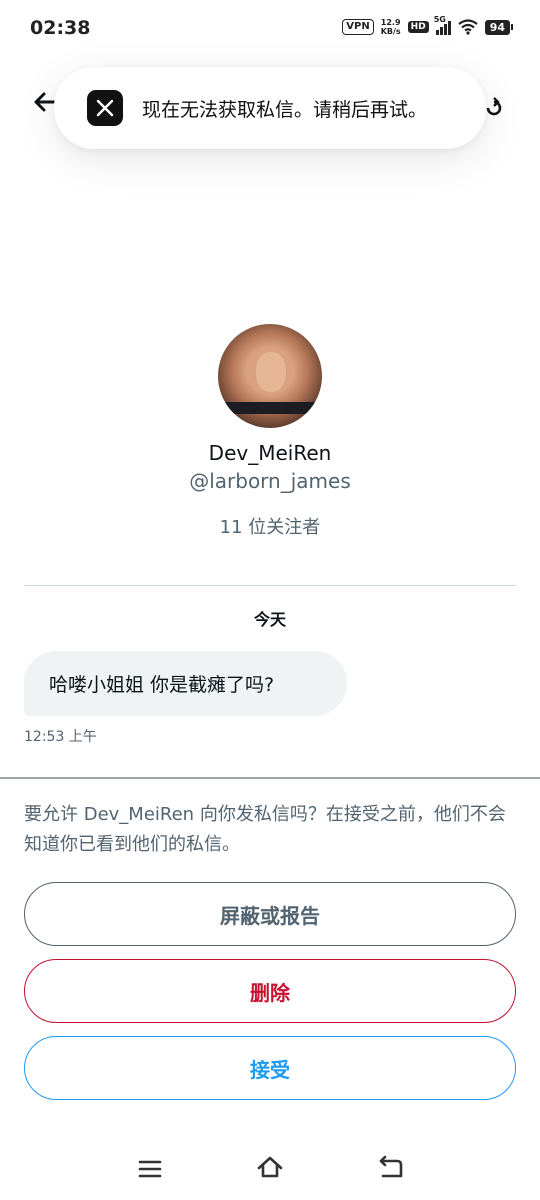 This screenshot has width=540, height=1200. What do you see at coordinates (439, 19) in the screenshot?
I see `network-type: 5G` at bounding box center [439, 19].